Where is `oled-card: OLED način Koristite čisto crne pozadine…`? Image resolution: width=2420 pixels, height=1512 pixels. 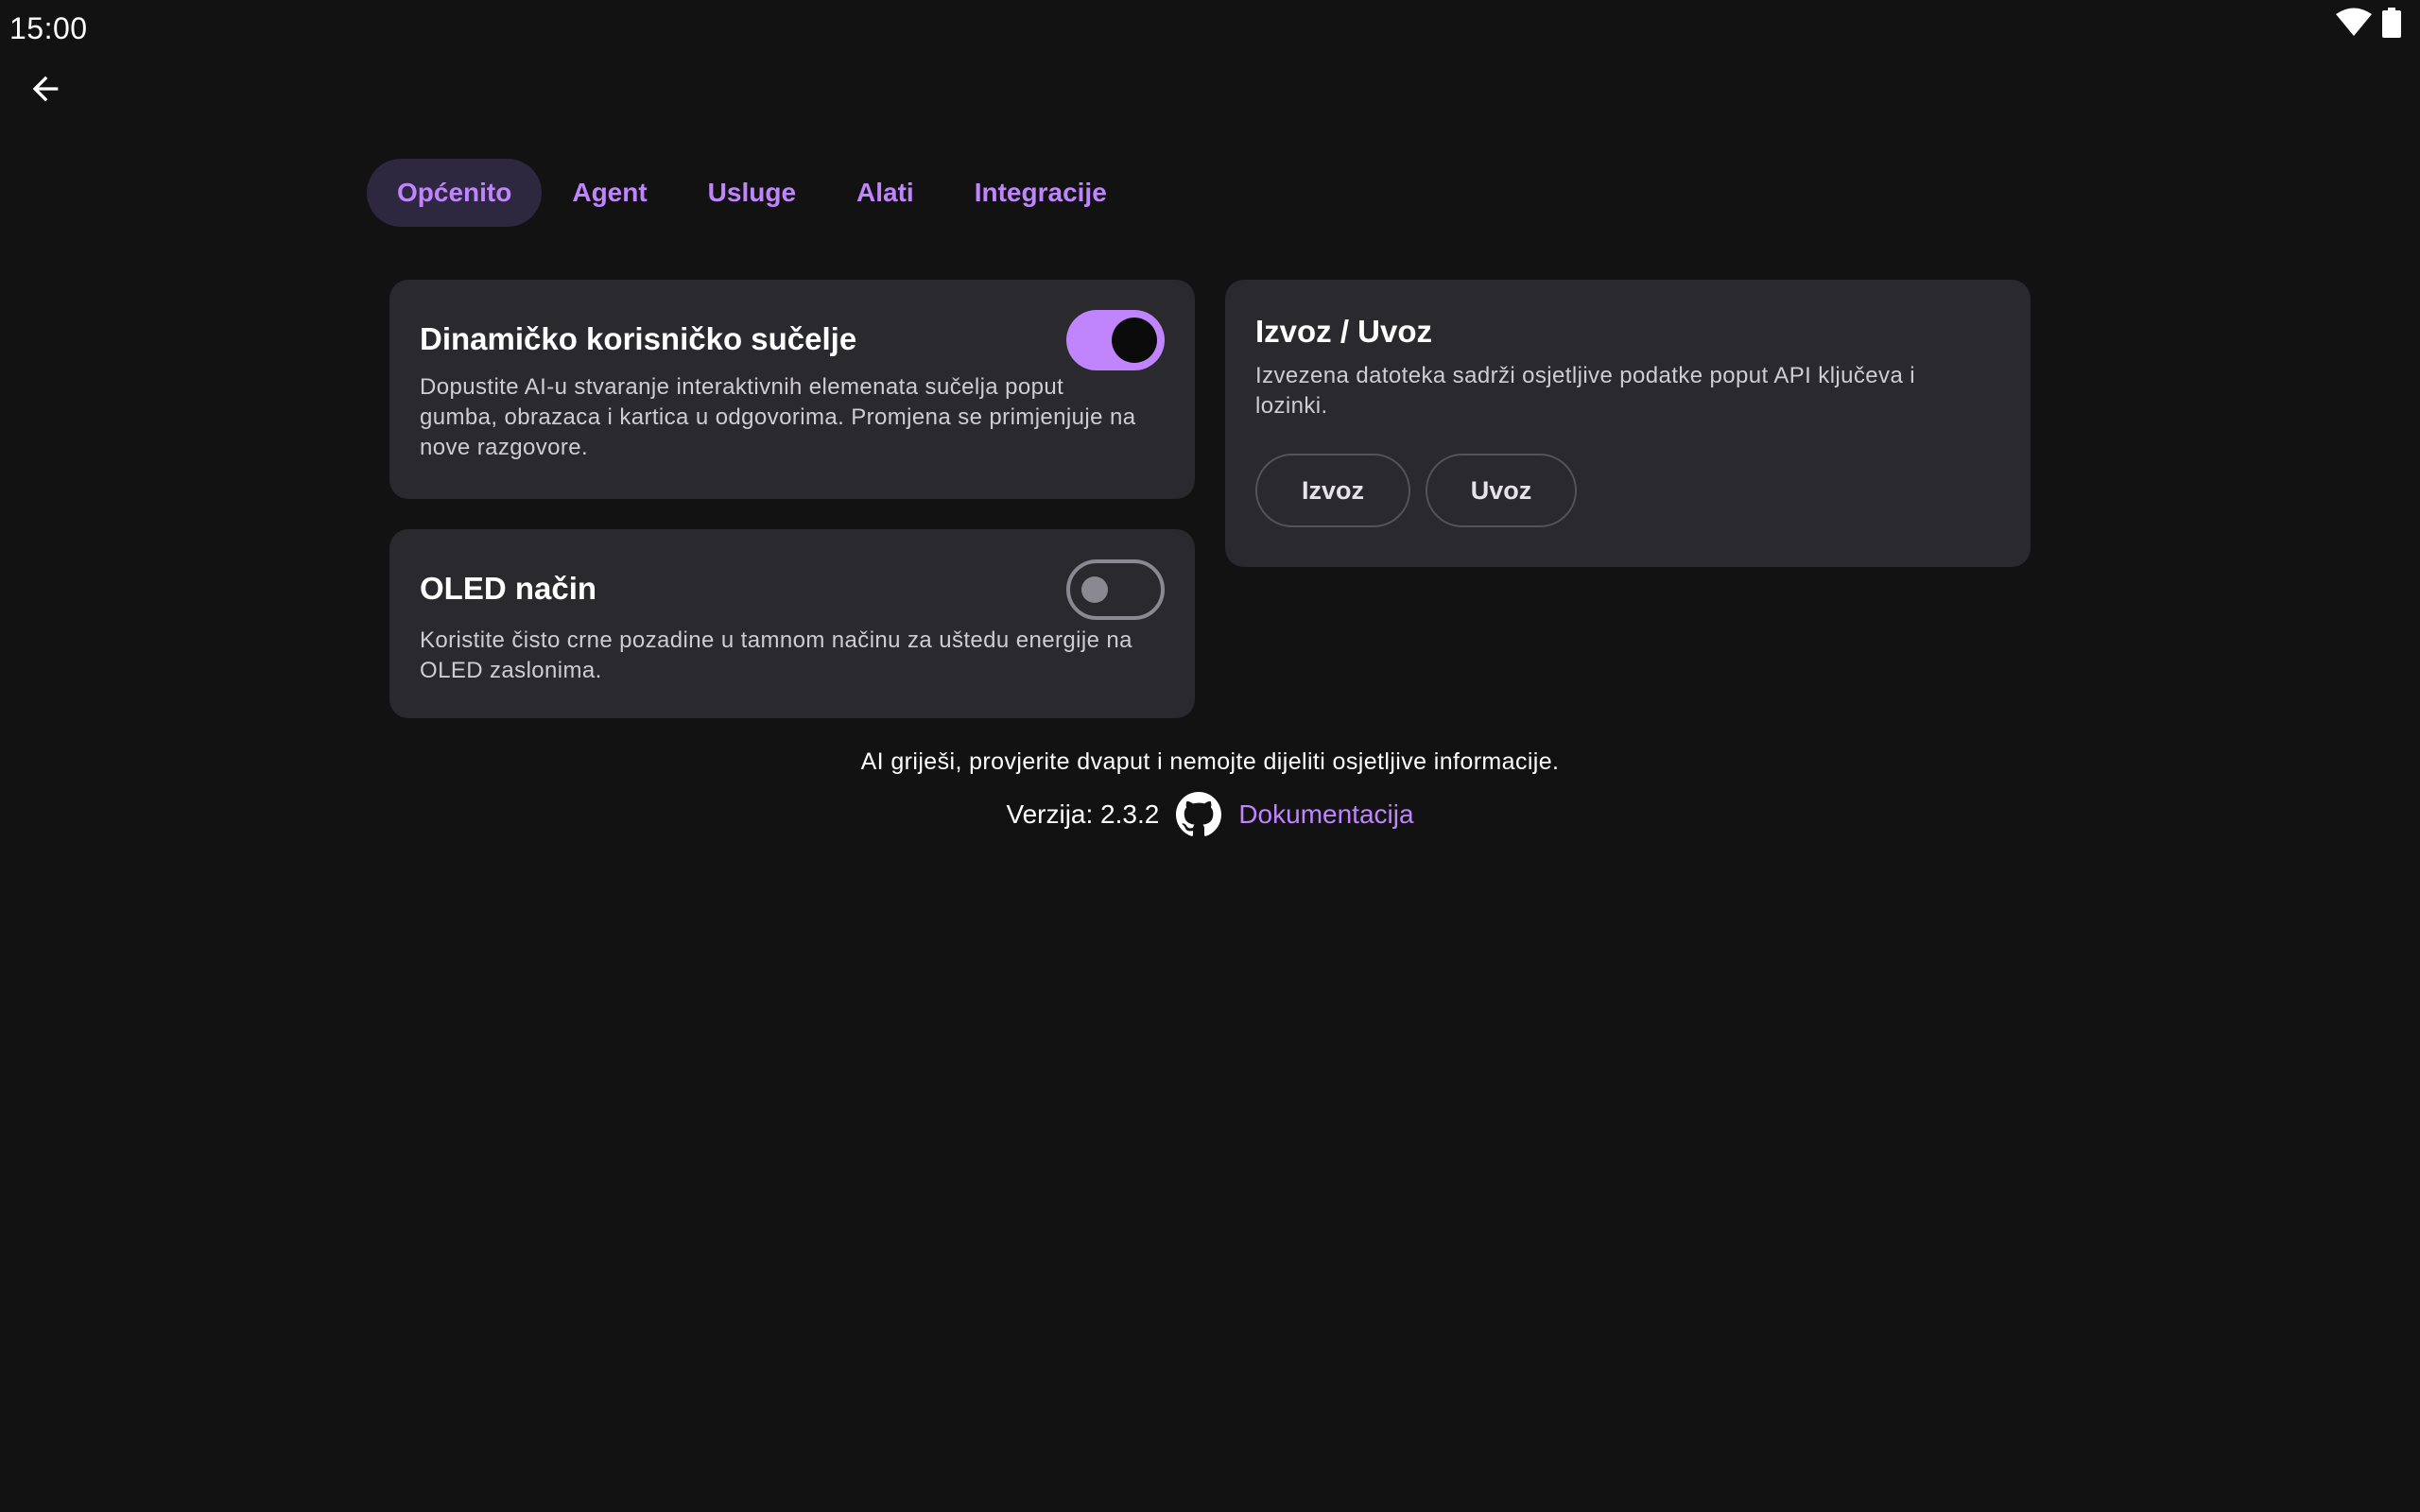
oled-card: OLED način Koristite čisto crne pozadine… is located at coordinates (792, 623).